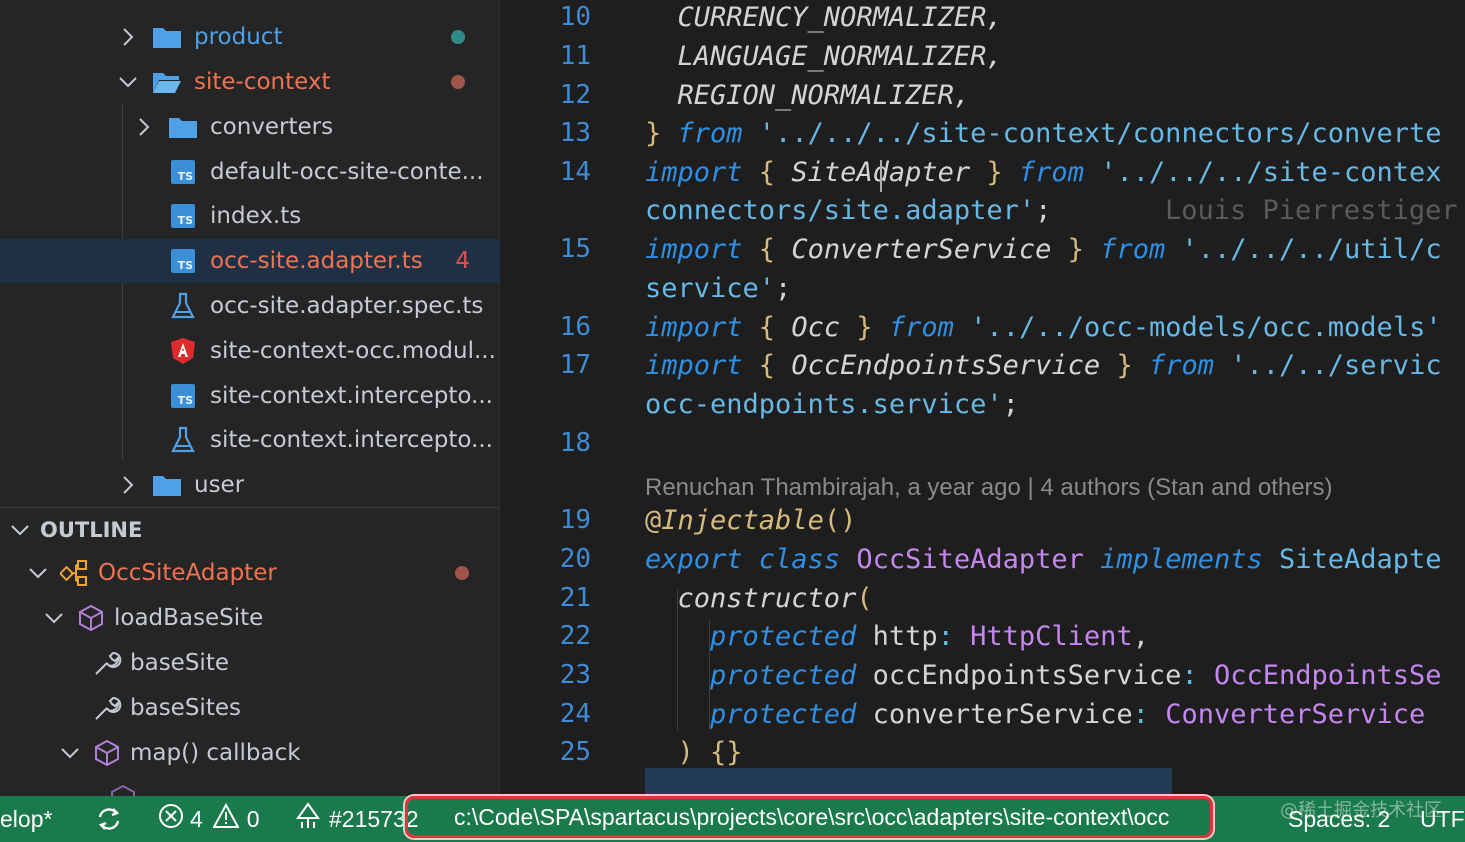 The height and width of the screenshot is (842, 1465). I want to click on code-line: ) {}, so click(694, 752).